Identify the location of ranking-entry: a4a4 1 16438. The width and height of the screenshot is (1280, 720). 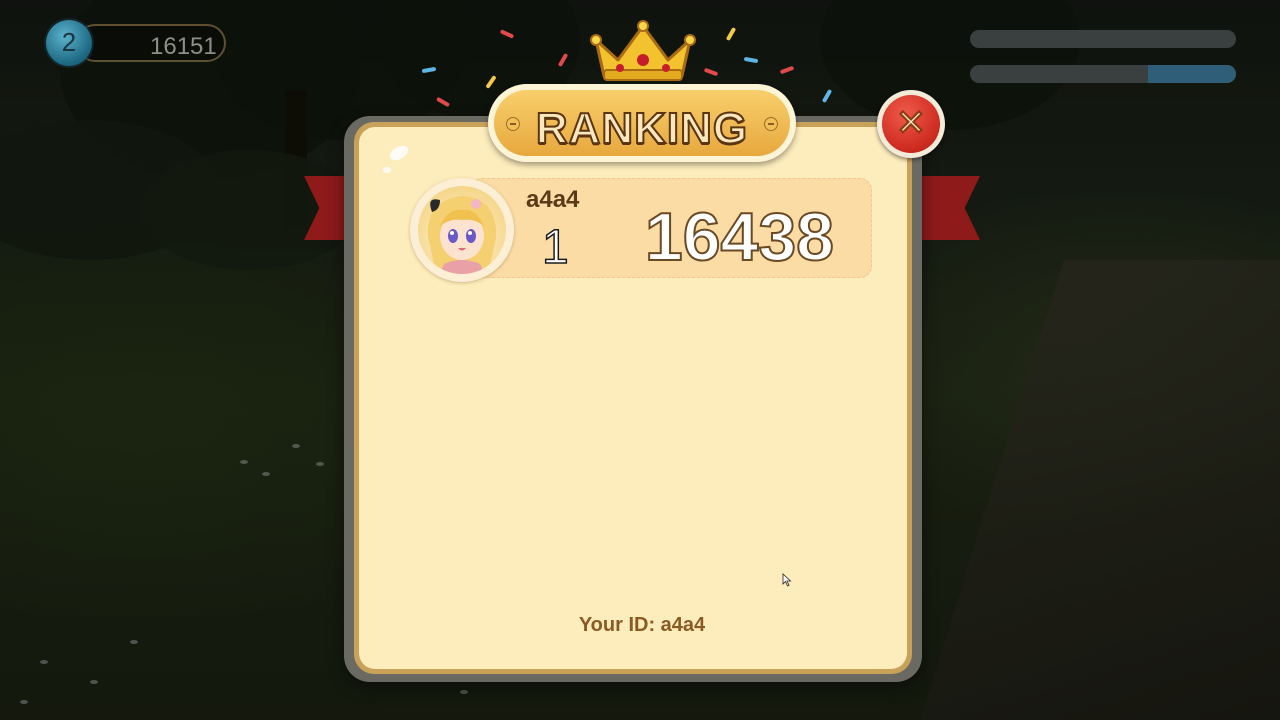
(641, 230).